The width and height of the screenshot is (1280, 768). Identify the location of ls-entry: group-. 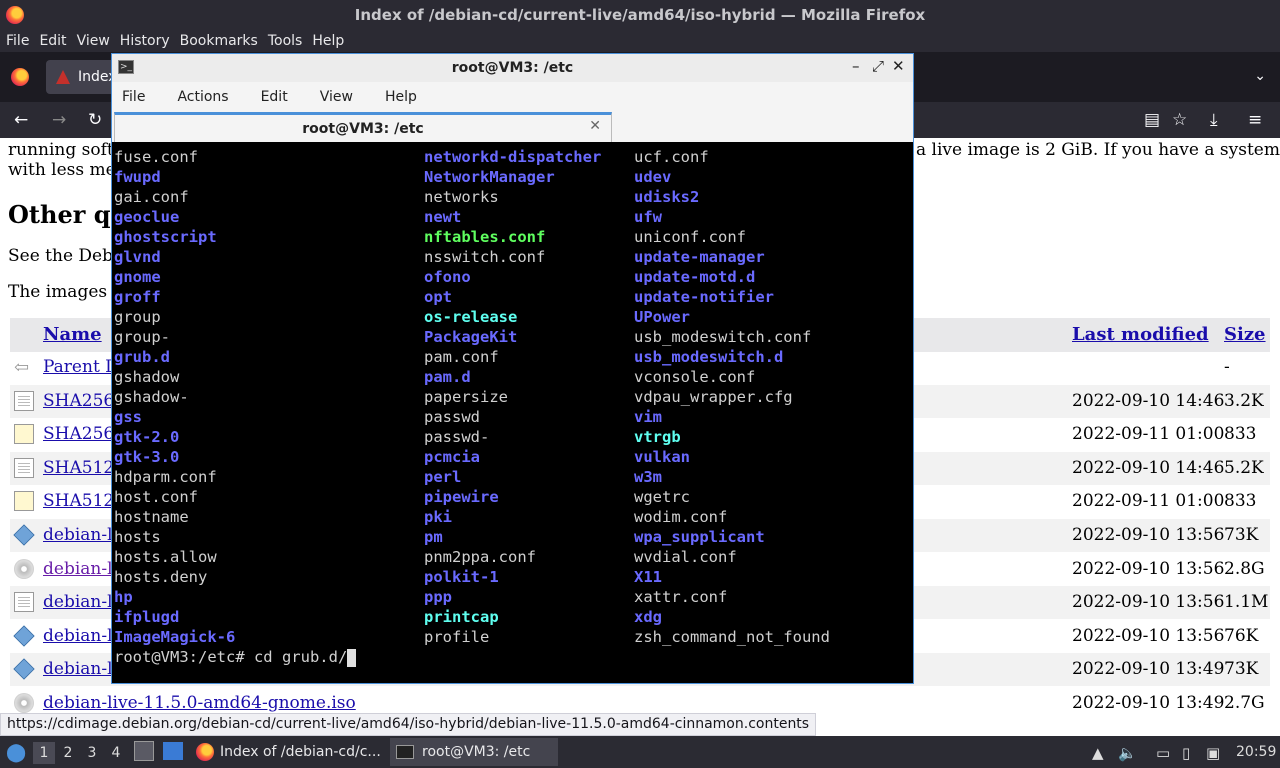
(142, 337).